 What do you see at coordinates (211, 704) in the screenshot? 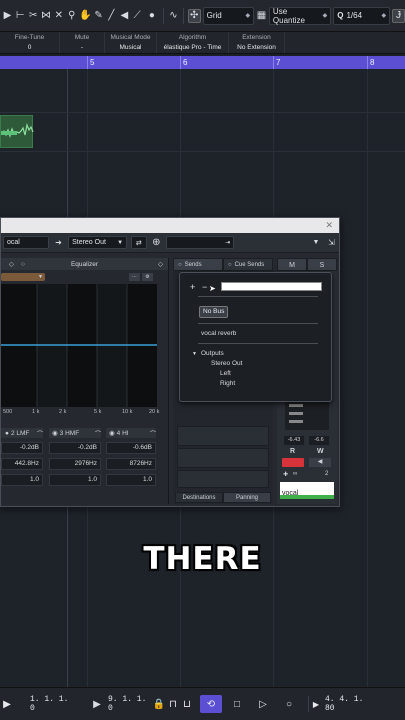
I see `cycle-button: ⟲` at bounding box center [211, 704].